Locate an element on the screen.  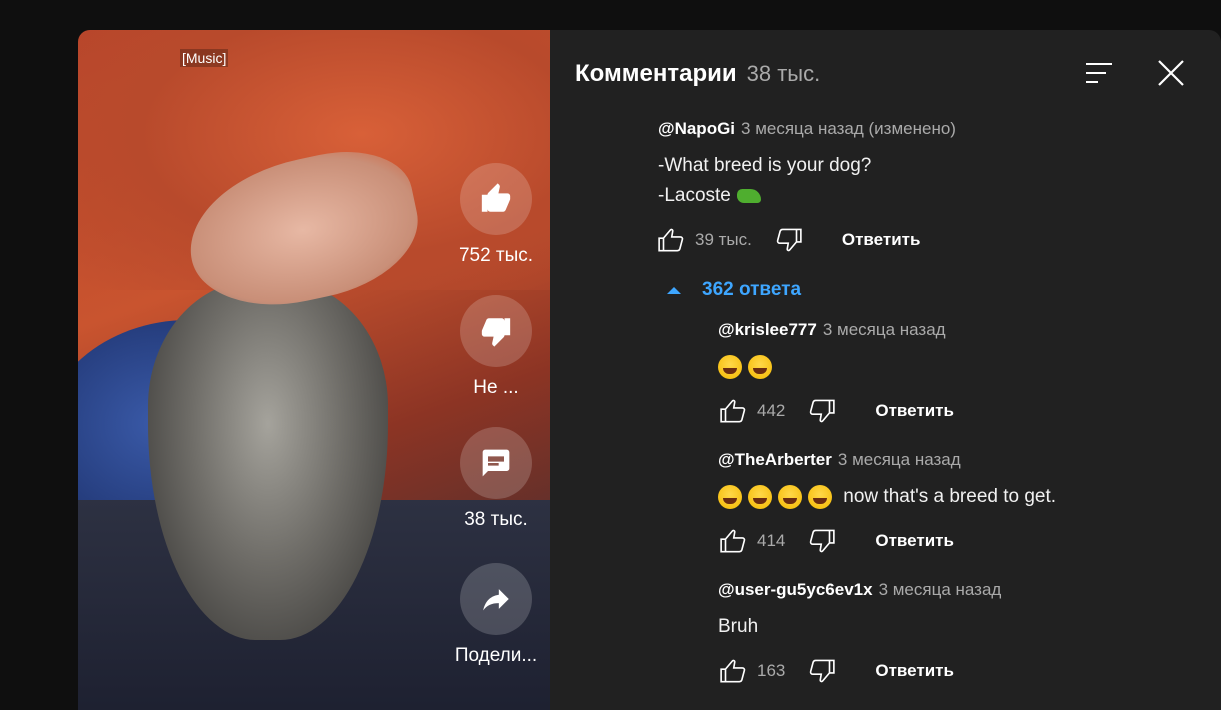
comment-text-line-2: -Lacoste is located at coordinates (807, 196).